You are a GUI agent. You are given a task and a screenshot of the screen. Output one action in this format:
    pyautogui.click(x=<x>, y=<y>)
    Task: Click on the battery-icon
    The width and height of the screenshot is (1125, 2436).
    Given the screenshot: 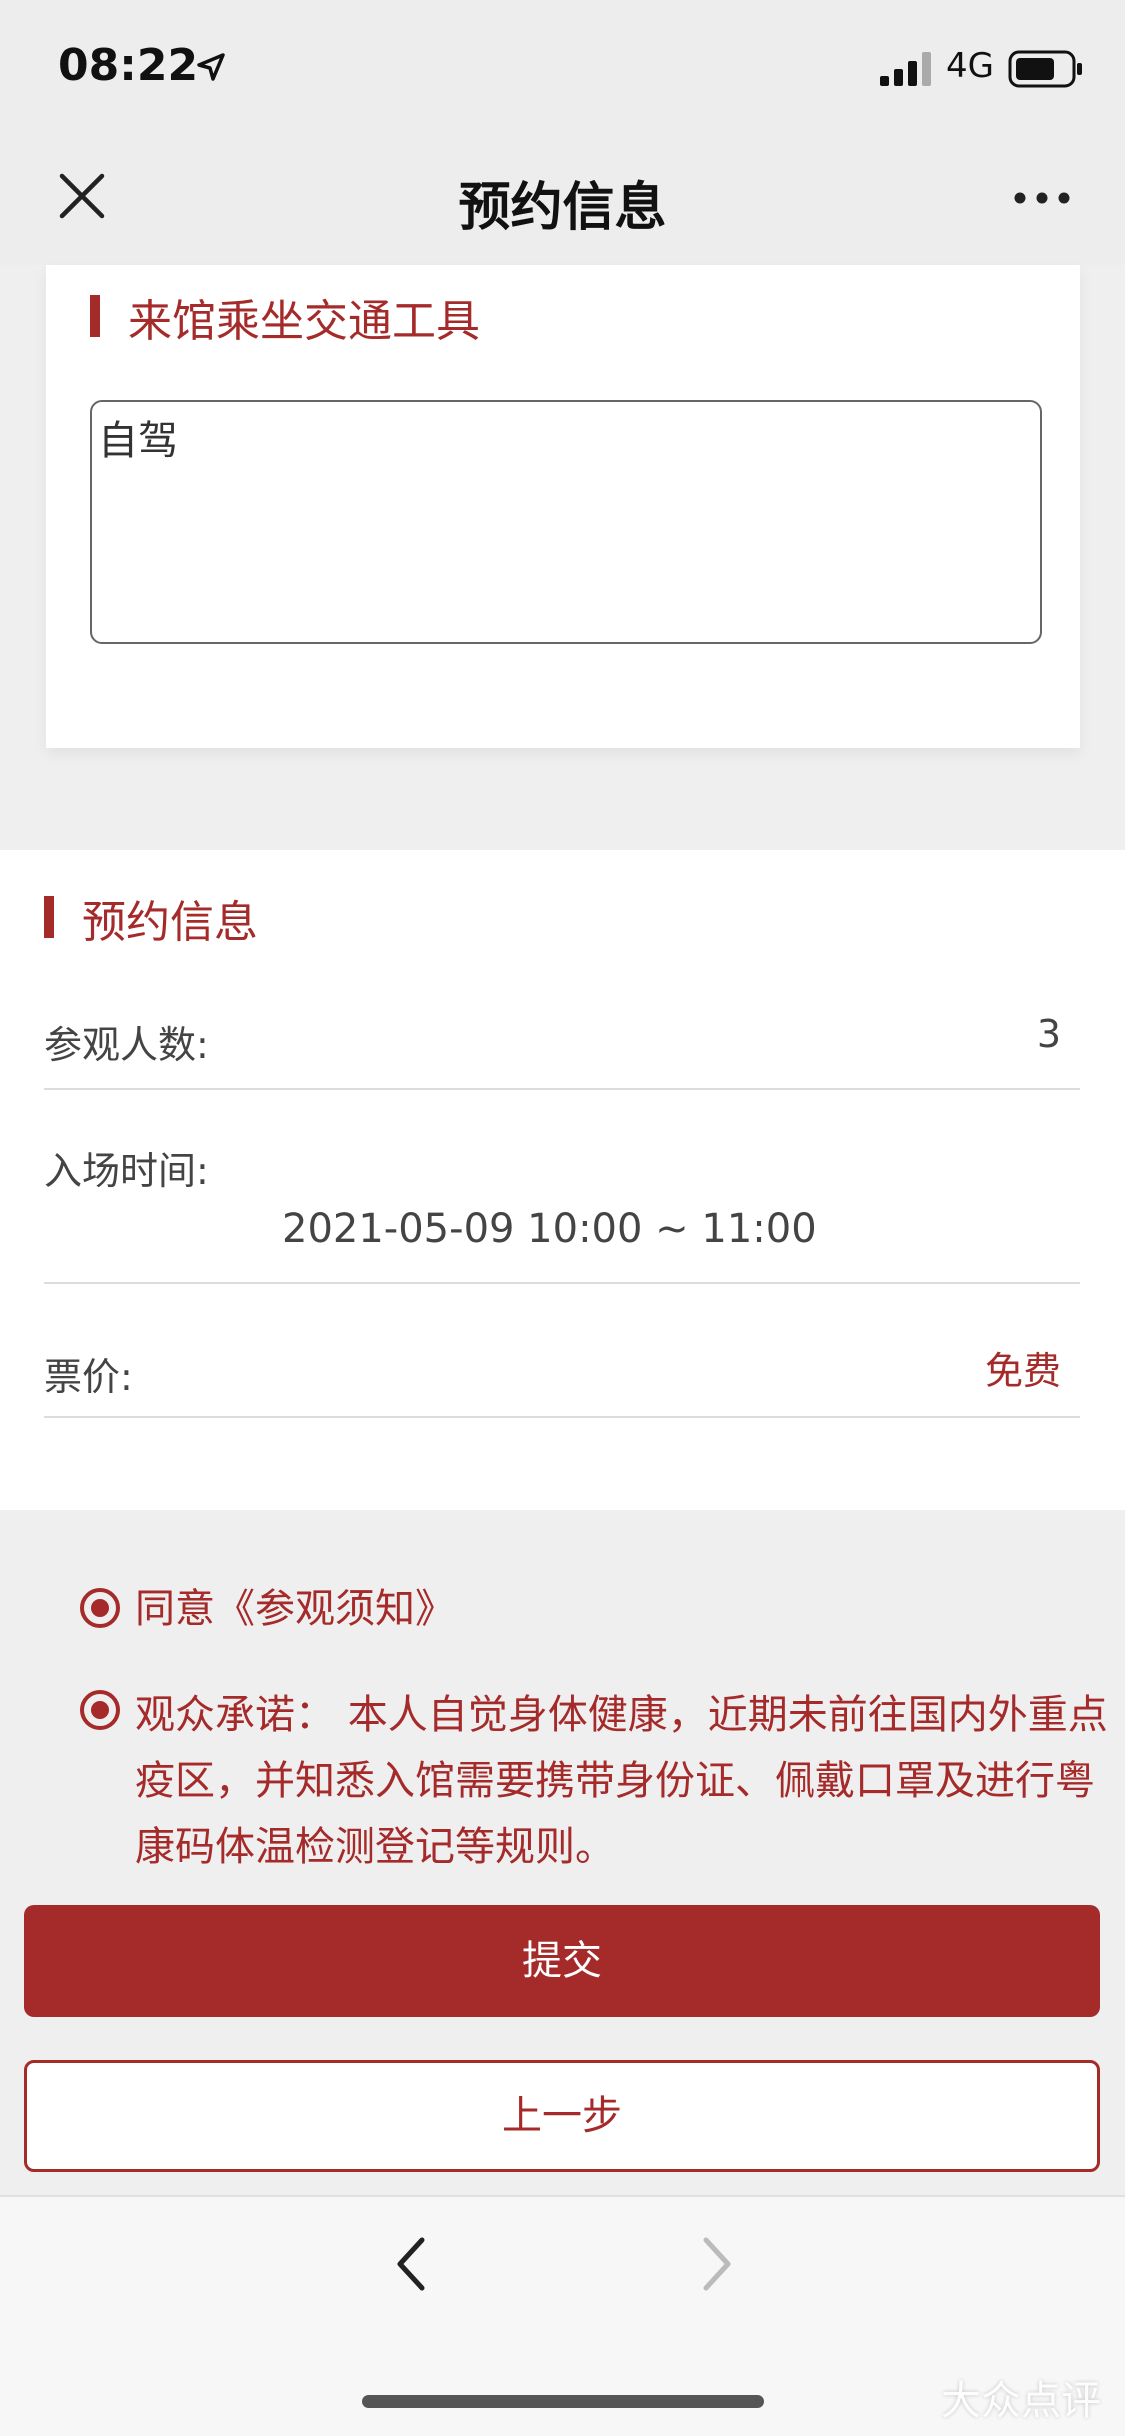 What is the action you would take?
    pyautogui.click(x=1045, y=69)
    